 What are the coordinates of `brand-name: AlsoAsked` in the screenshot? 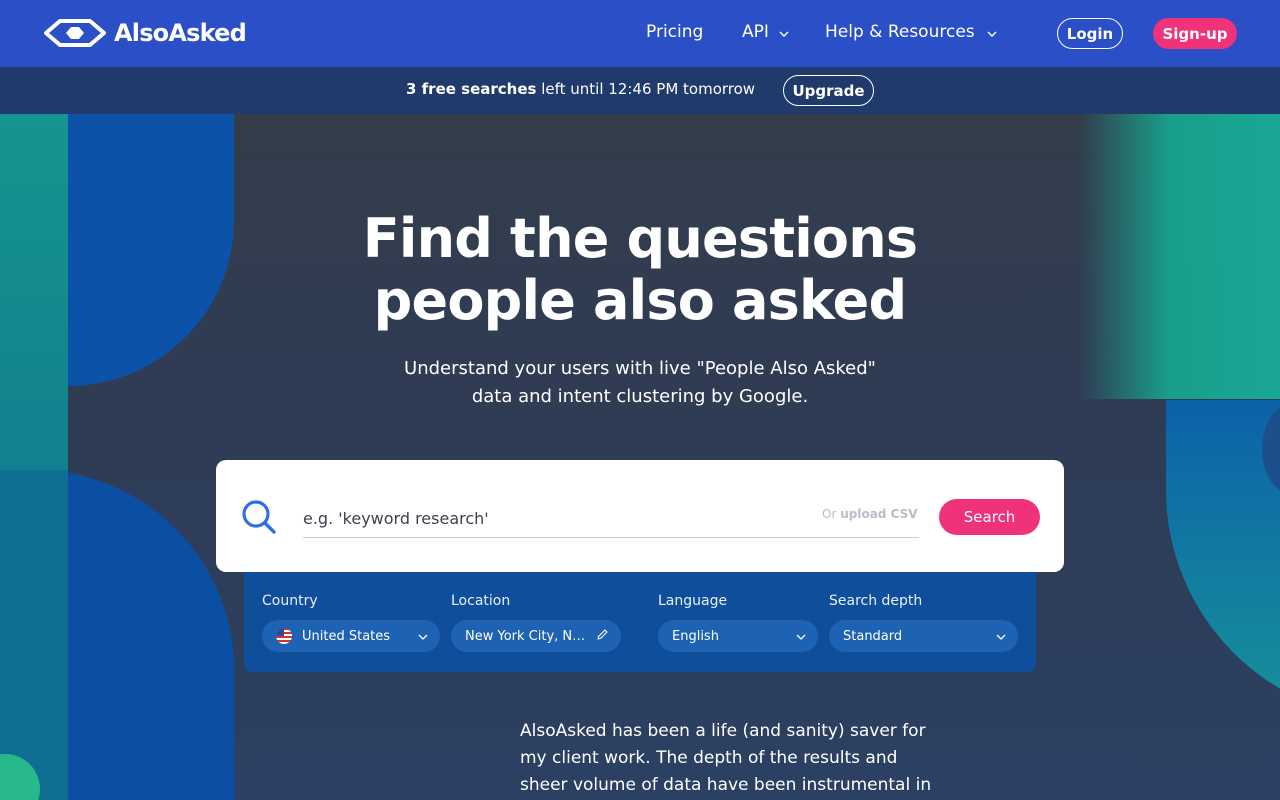 It's located at (180, 33).